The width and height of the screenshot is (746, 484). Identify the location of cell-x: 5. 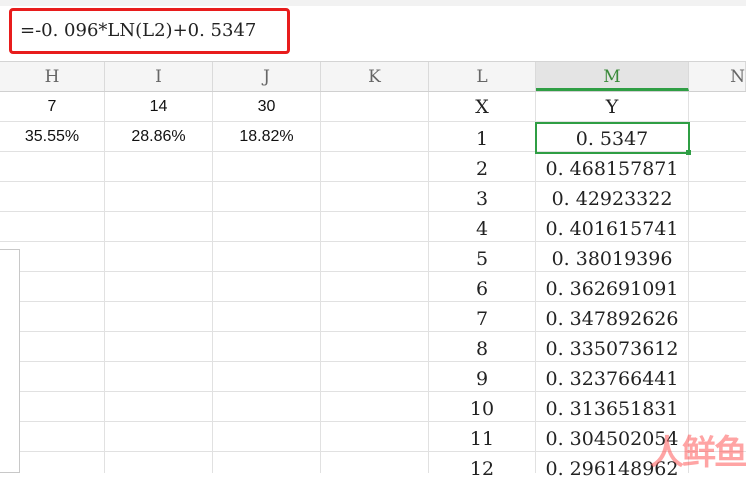
(482, 259).